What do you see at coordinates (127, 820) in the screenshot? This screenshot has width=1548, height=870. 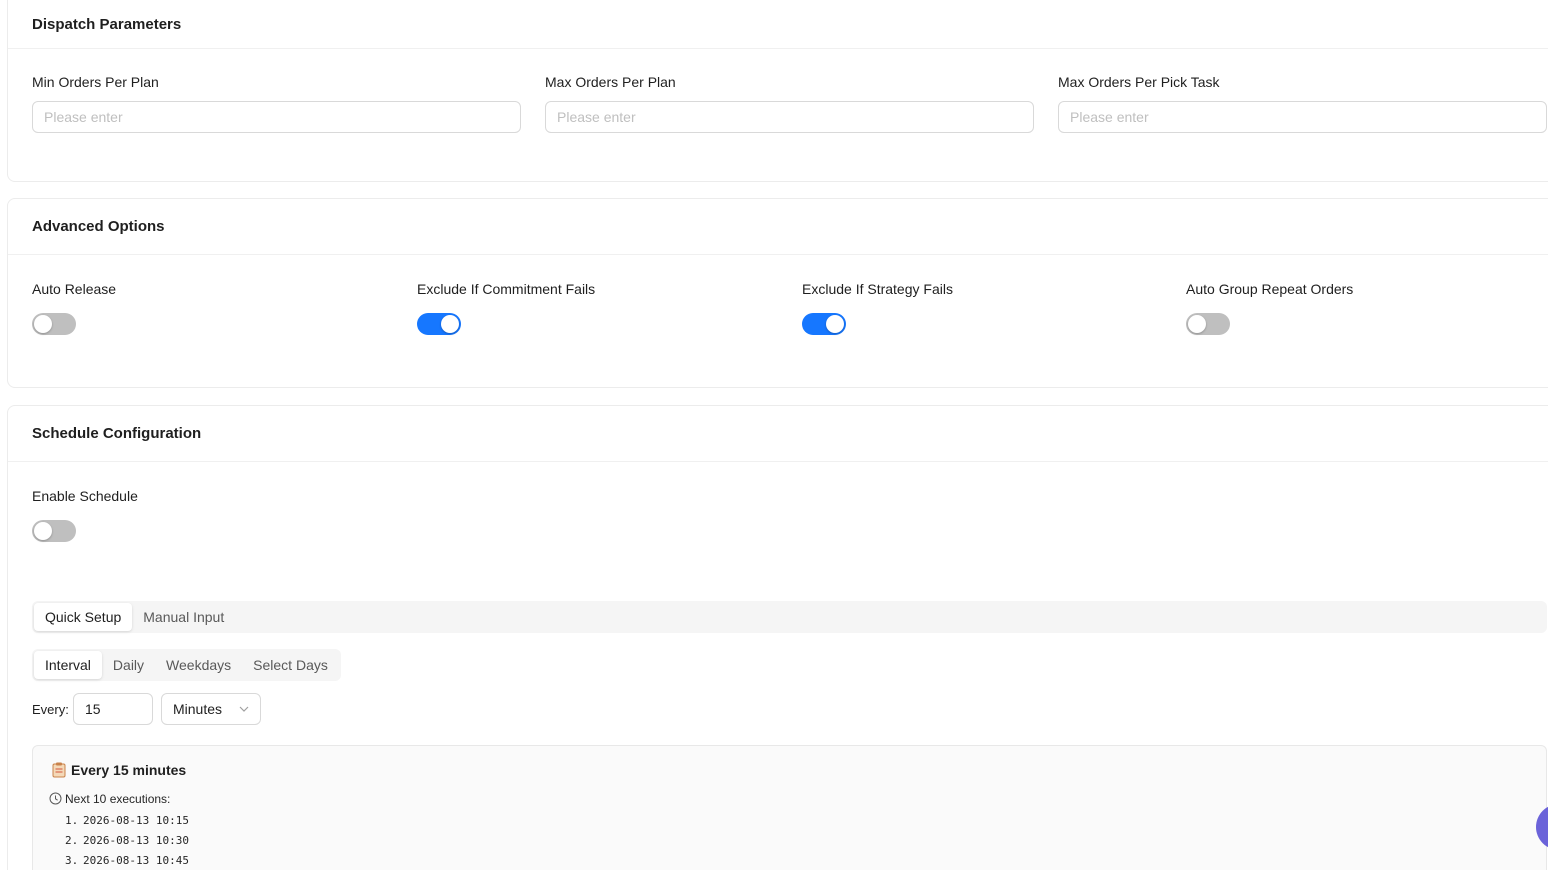 I see `execution-item: 1. 2026-08-13 10:15` at bounding box center [127, 820].